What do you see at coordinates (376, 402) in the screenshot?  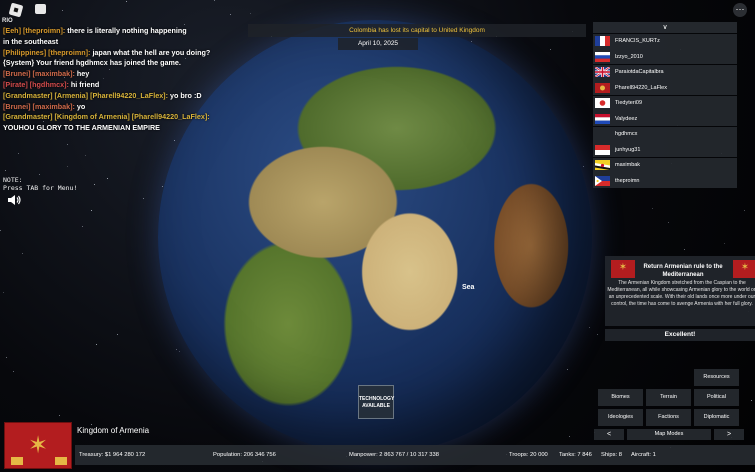 I see `technology-available-button: TECHNOLOGY AVAILABLE` at bounding box center [376, 402].